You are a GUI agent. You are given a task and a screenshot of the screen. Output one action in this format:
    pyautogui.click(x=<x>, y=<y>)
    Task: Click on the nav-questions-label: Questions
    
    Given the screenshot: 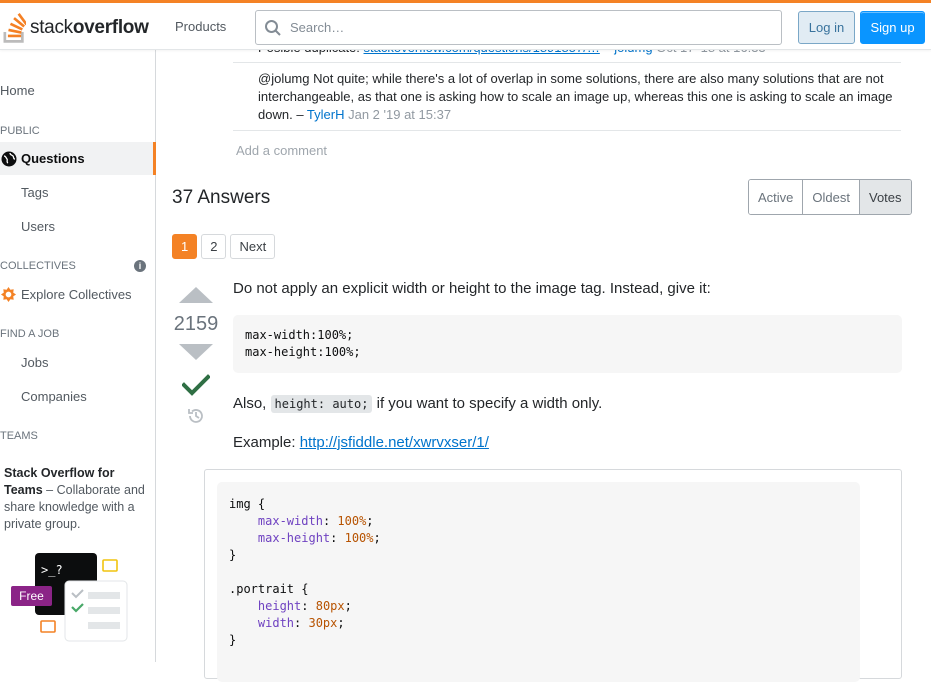 What is the action you would take?
    pyautogui.click(x=53, y=158)
    